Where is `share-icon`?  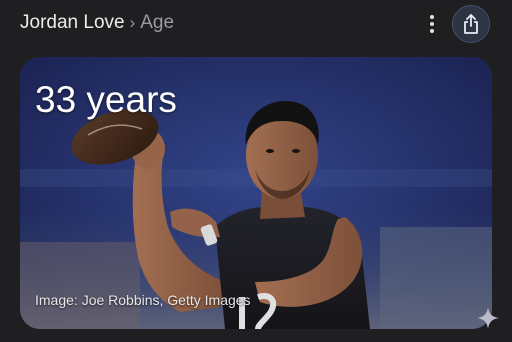 share-icon is located at coordinates (471, 24).